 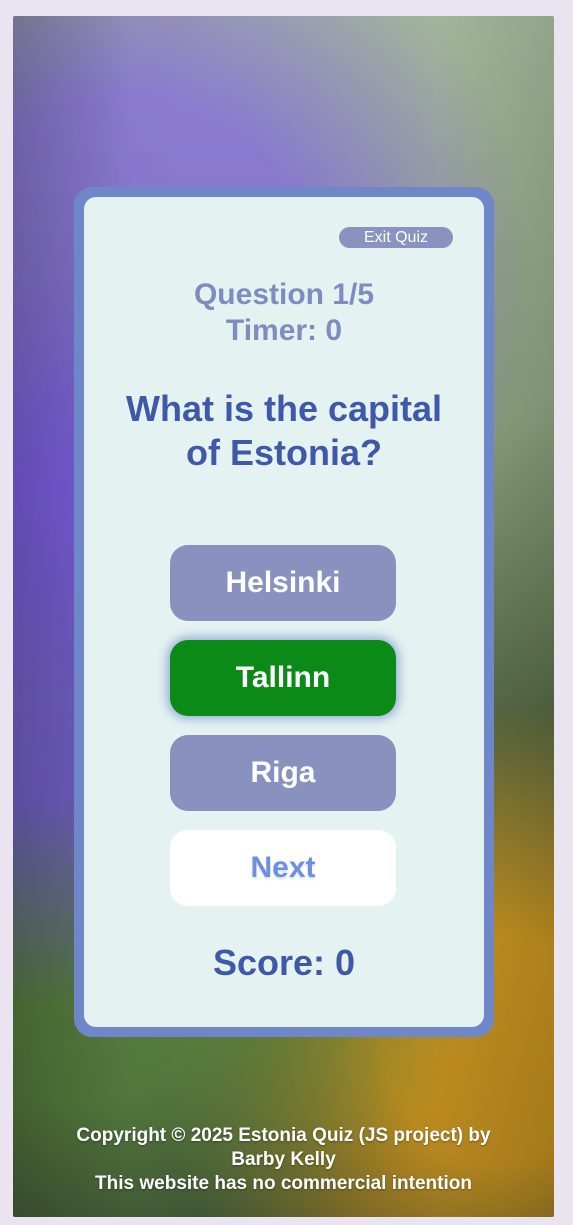 I want to click on answer-button-tallinn: Tallinn, so click(x=283, y=678).